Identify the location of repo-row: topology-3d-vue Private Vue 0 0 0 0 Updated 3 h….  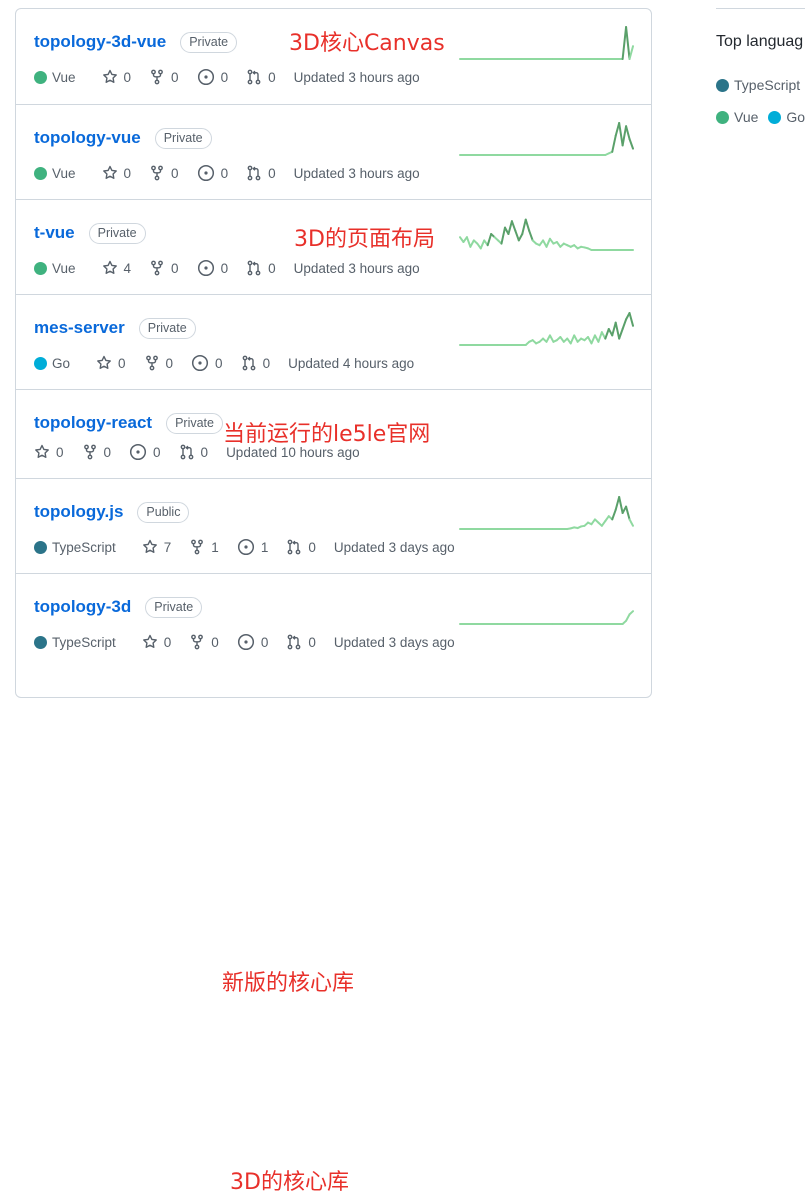
(333, 56).